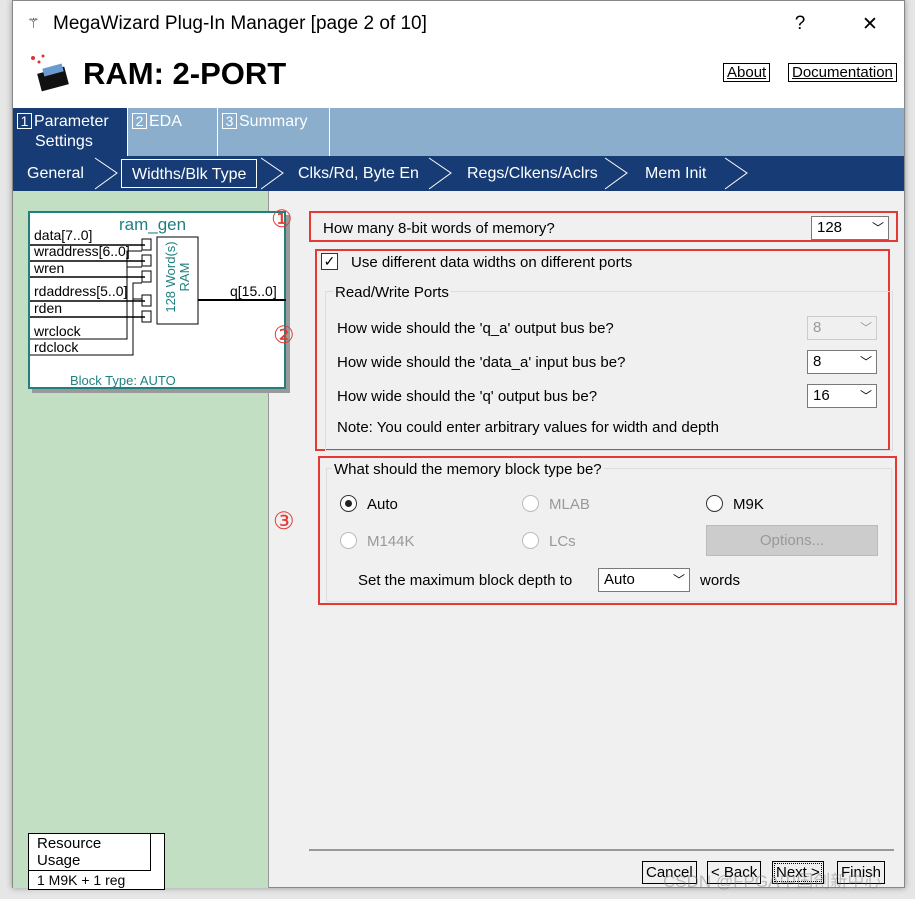  I want to click on tab-bar: 1 Parameter Settings 2 EDA 3 Summary, so click(458, 132).